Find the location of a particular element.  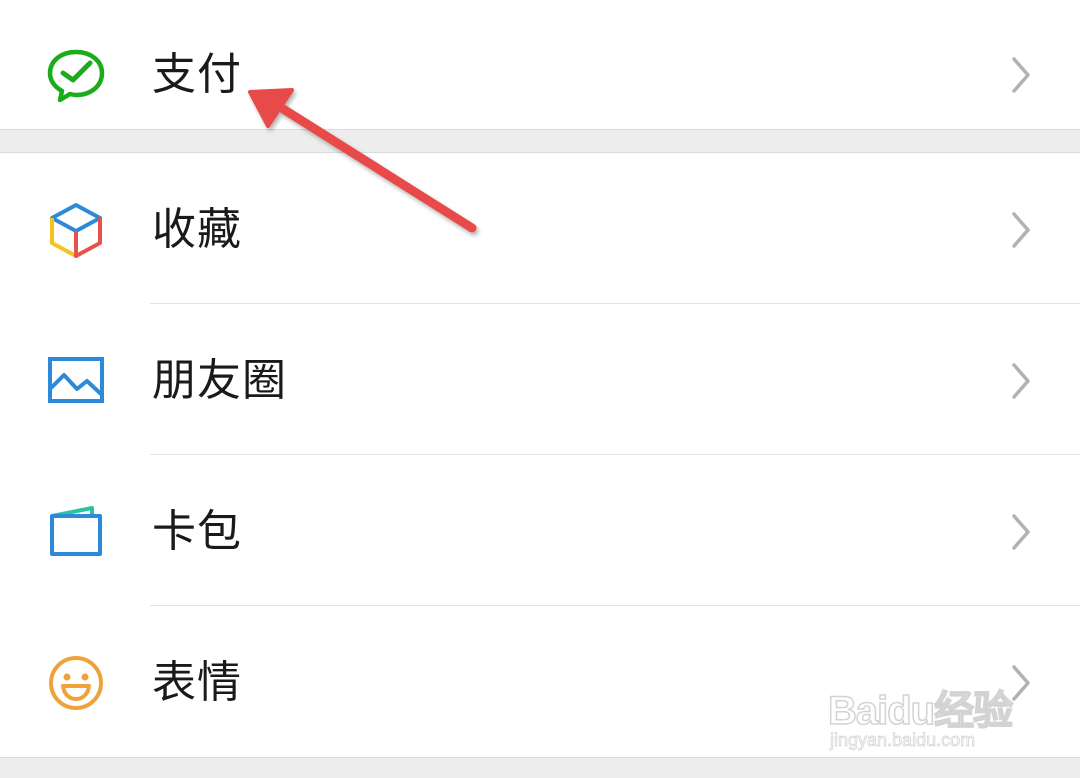

watermark-brand: Baidu经验 is located at coordinates (920, 711).